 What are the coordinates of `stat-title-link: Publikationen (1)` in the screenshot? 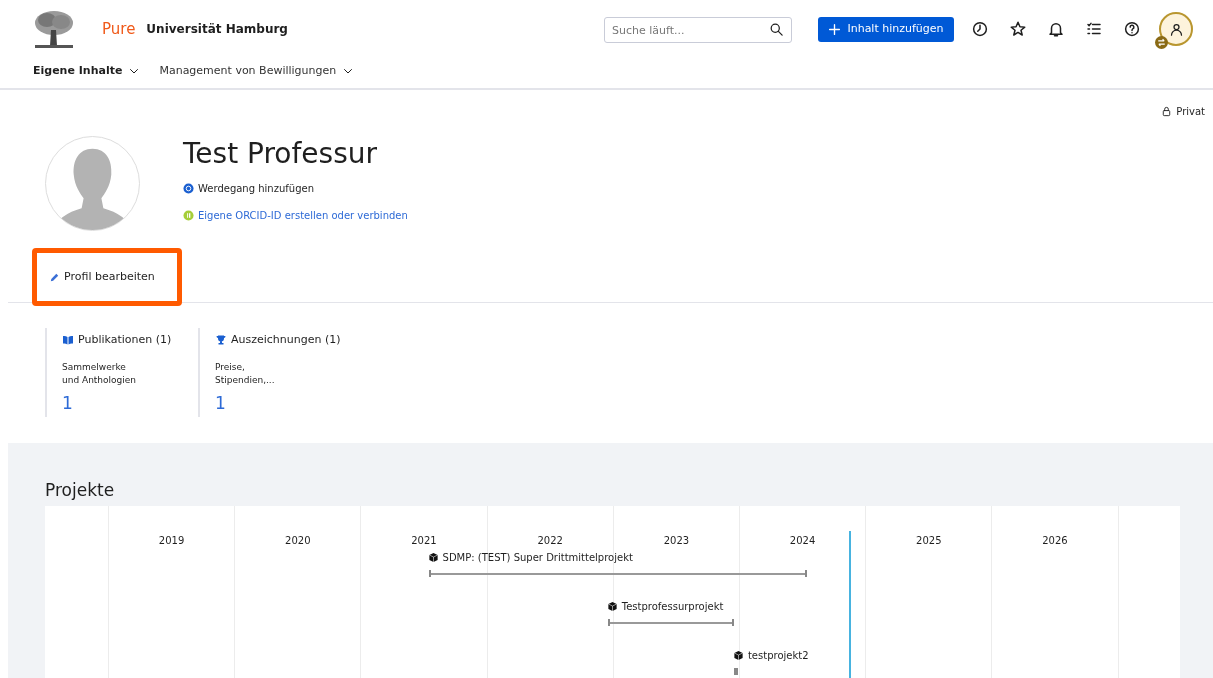 It's located at (130, 340).